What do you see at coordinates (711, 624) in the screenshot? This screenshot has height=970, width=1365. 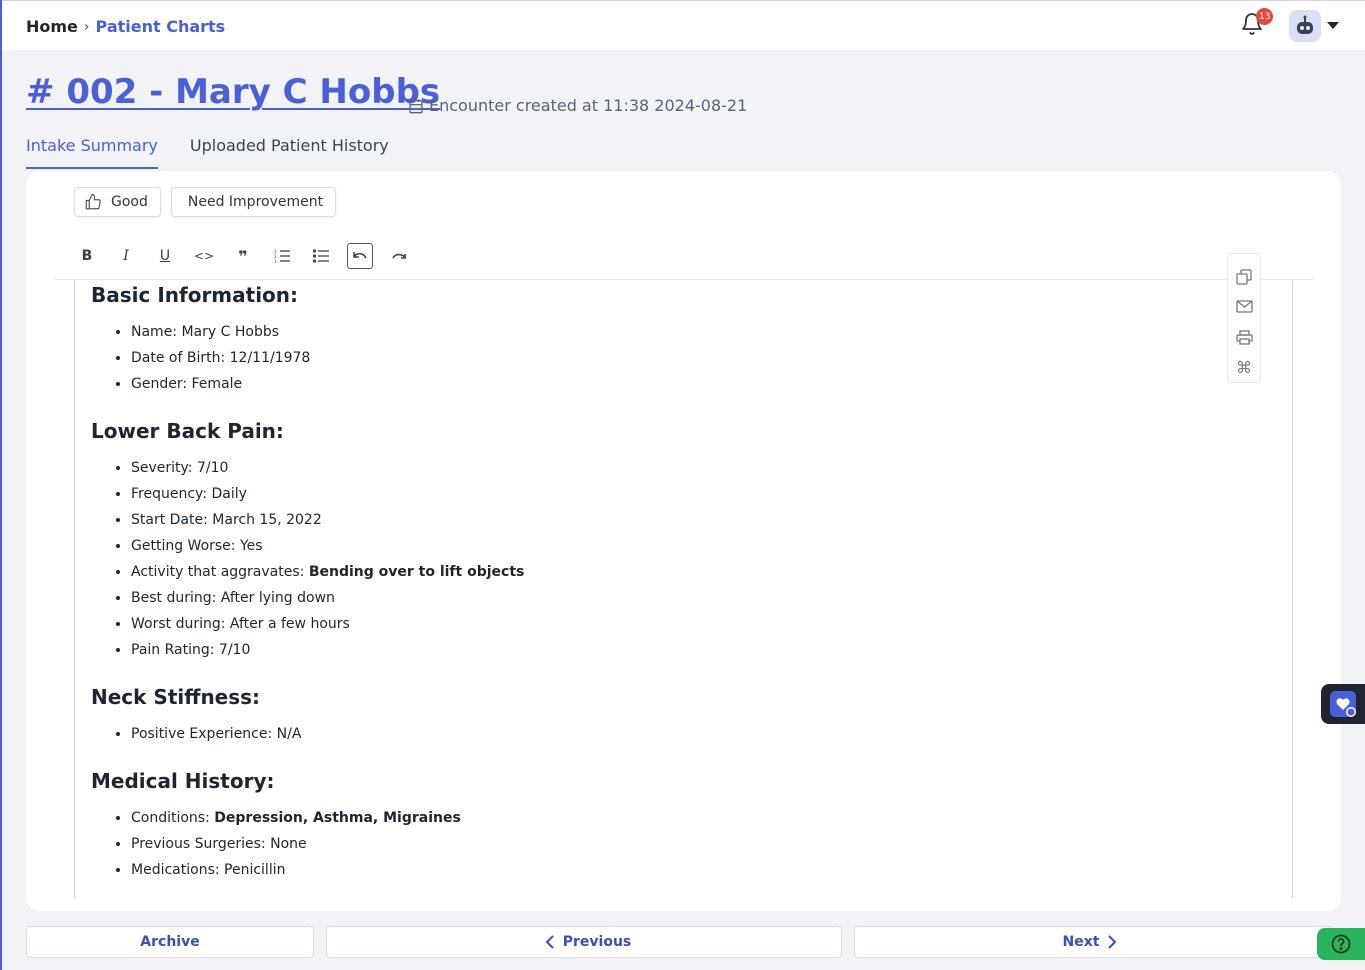 I see `list-item: Worst during: After a few hours` at bounding box center [711, 624].